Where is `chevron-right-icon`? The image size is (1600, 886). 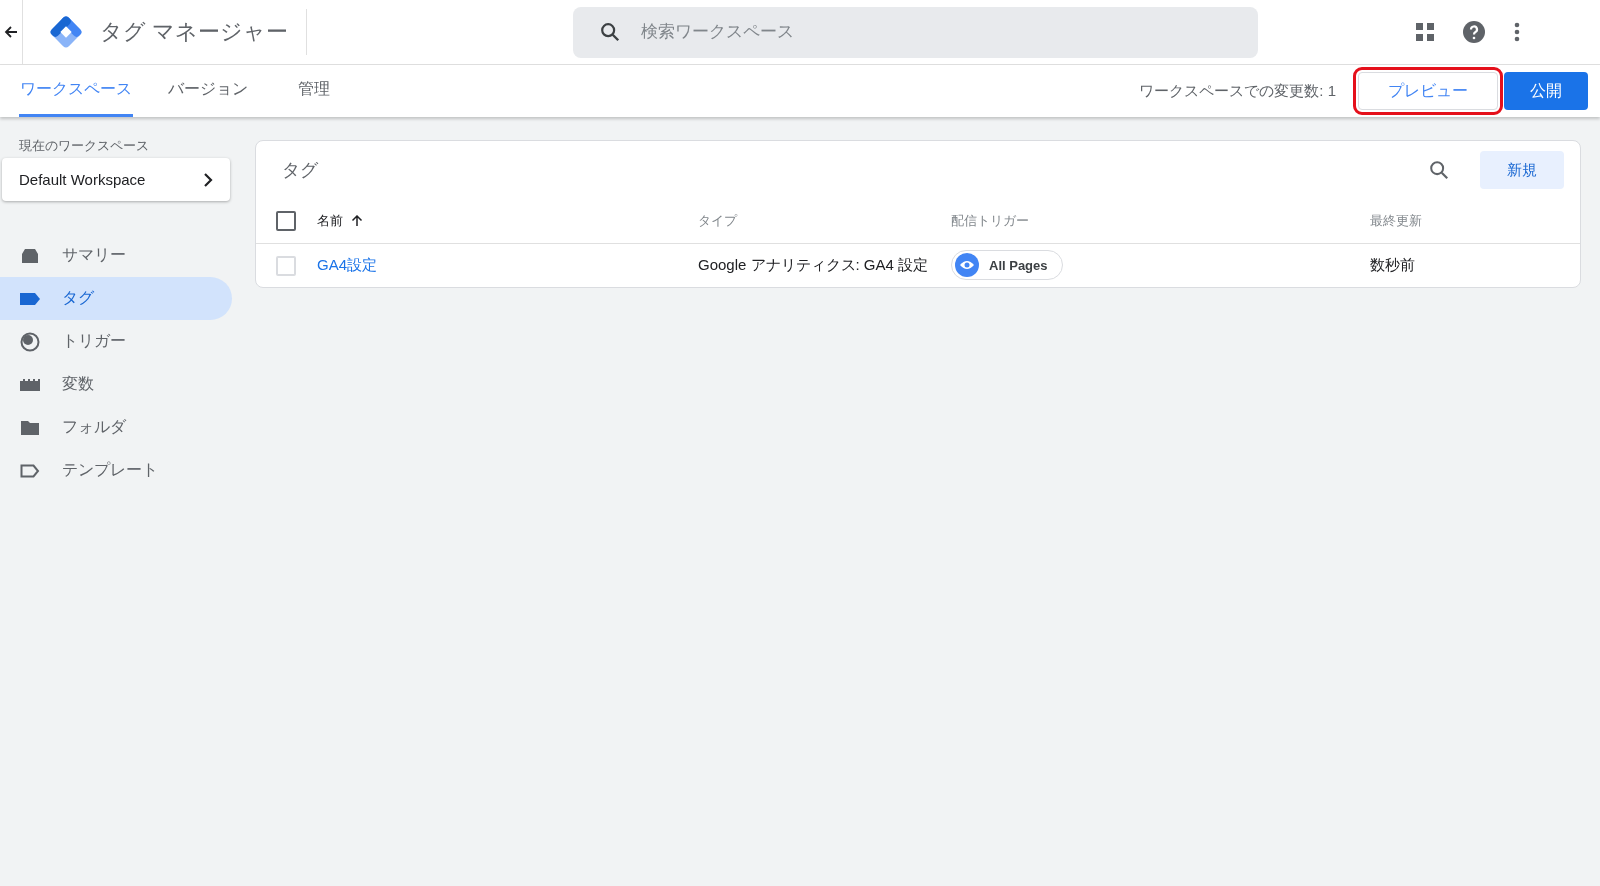
chevron-right-icon is located at coordinates (208, 179).